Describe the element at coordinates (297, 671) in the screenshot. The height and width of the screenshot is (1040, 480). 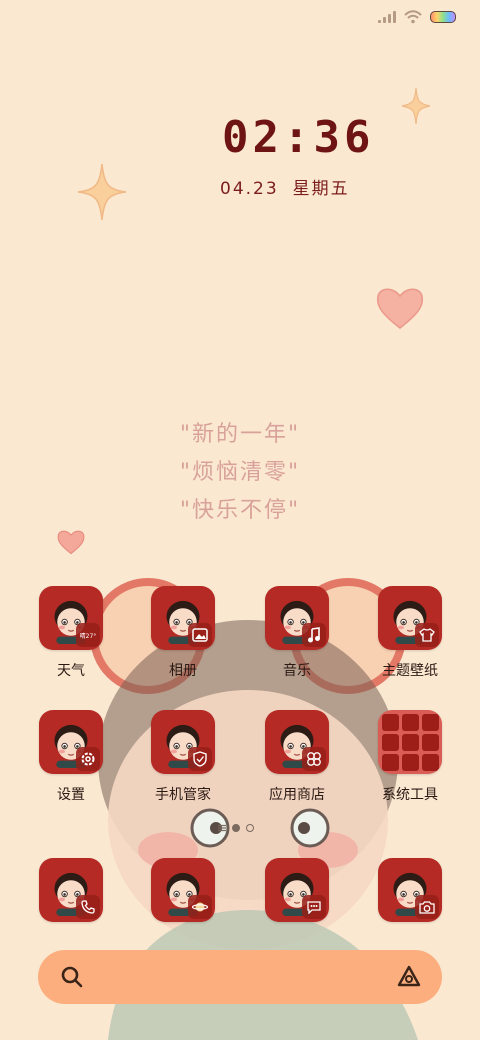
I see `app-label: 音乐` at that location.